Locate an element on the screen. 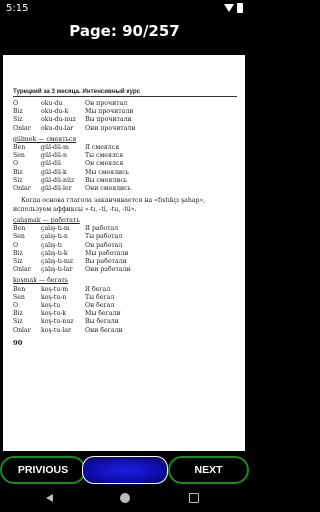 Image resolution: width=320 pixels, height=512 pixels. translation-cell: Он прочитал is located at coordinates (106, 103).